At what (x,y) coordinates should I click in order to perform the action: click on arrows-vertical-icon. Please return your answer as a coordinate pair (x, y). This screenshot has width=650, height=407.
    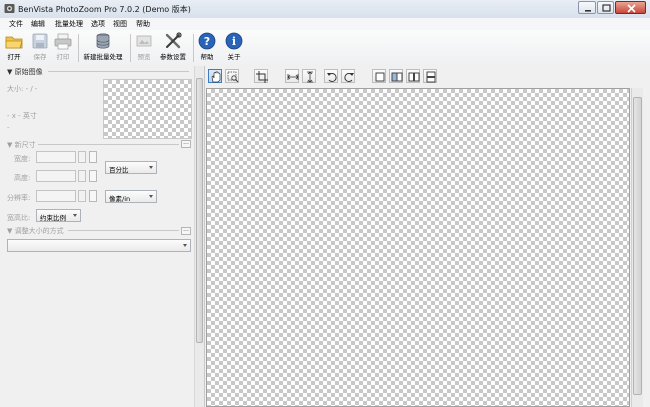
    Looking at the image, I should click on (310, 77).